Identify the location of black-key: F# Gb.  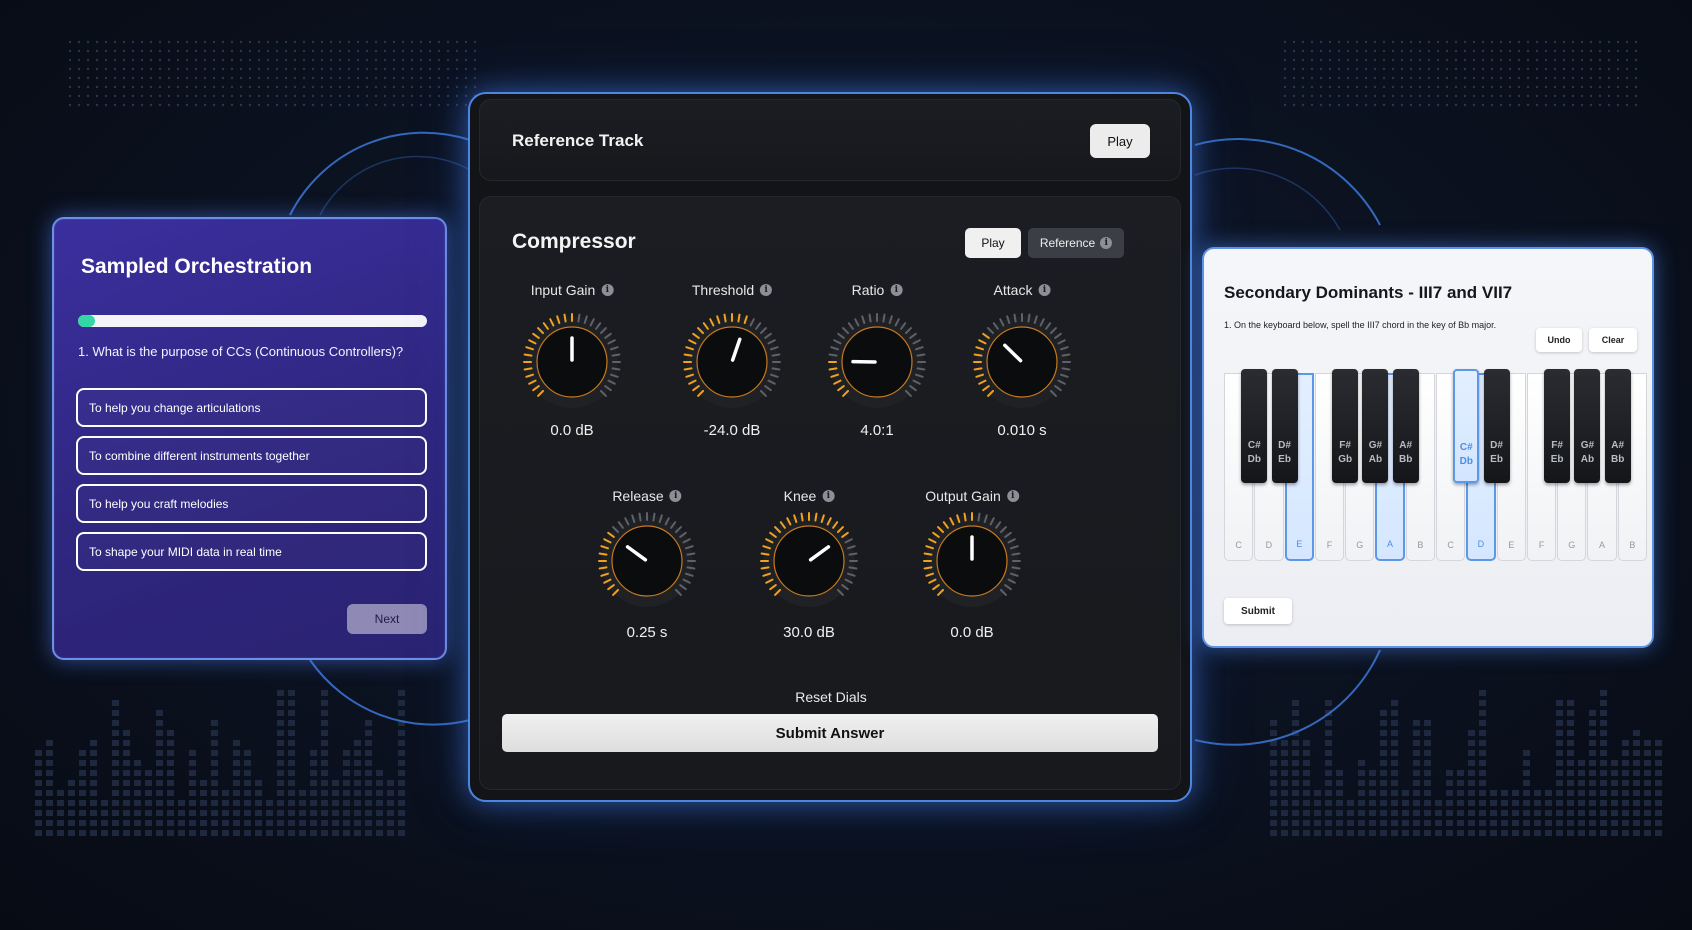
(1345, 426).